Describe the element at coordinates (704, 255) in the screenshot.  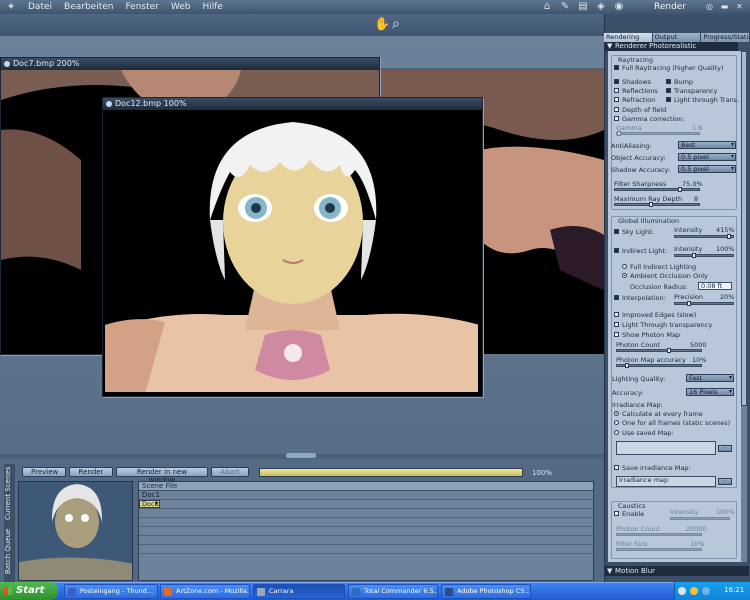
I see `indirect-intensity-slider` at that location.